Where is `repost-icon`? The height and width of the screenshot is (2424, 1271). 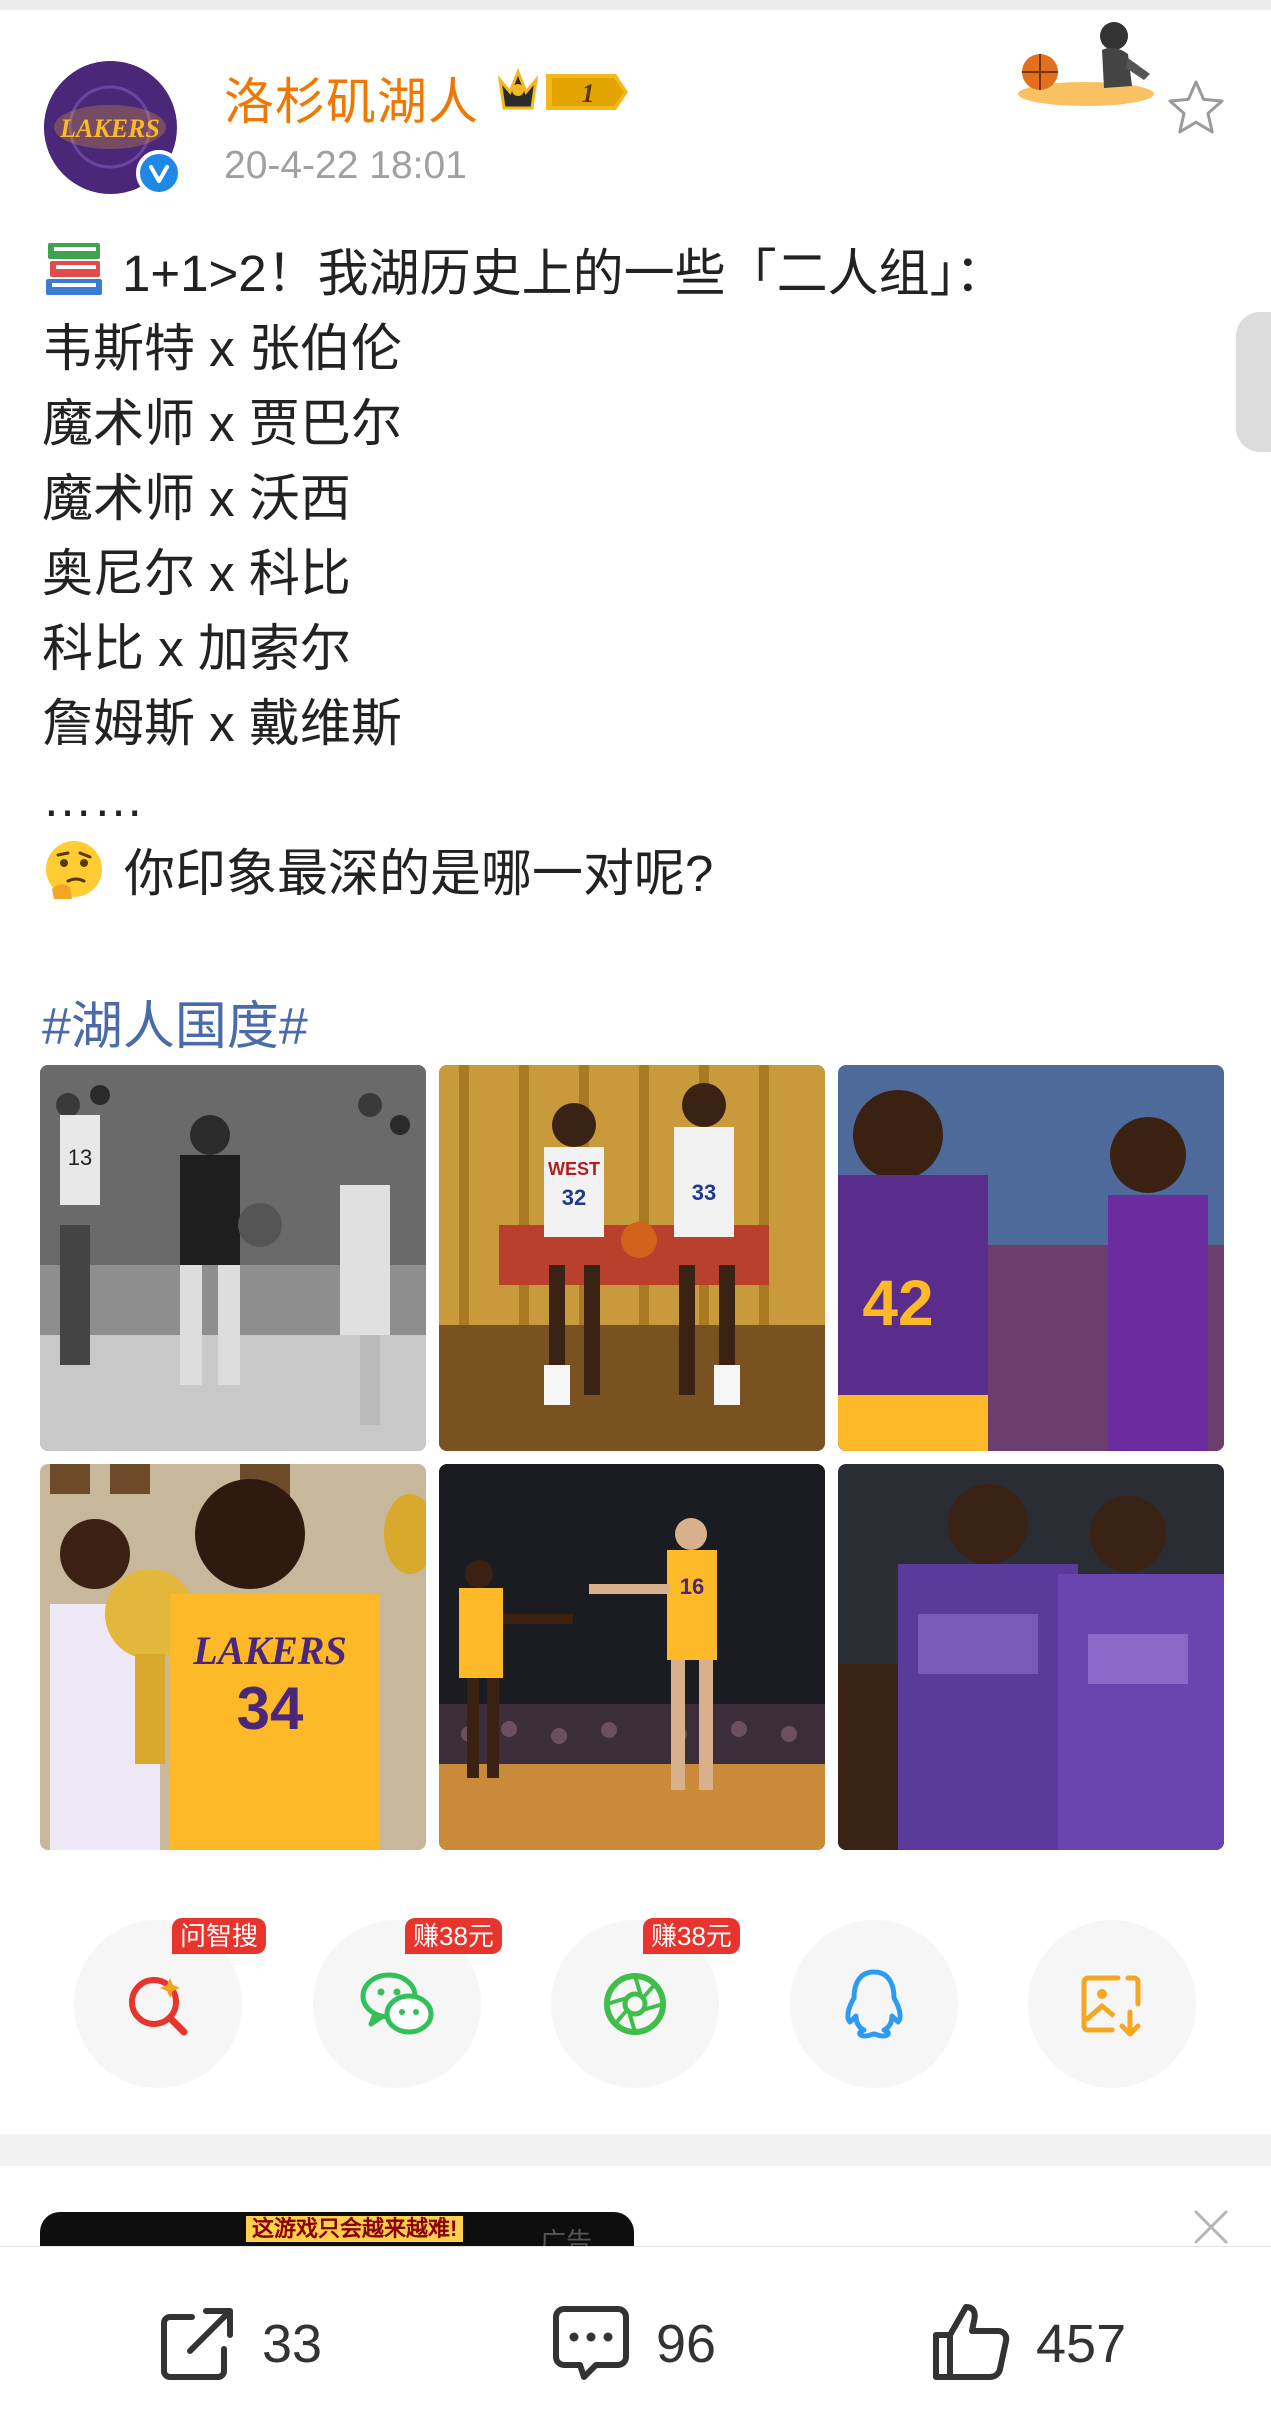 repost-icon is located at coordinates (197, 2344).